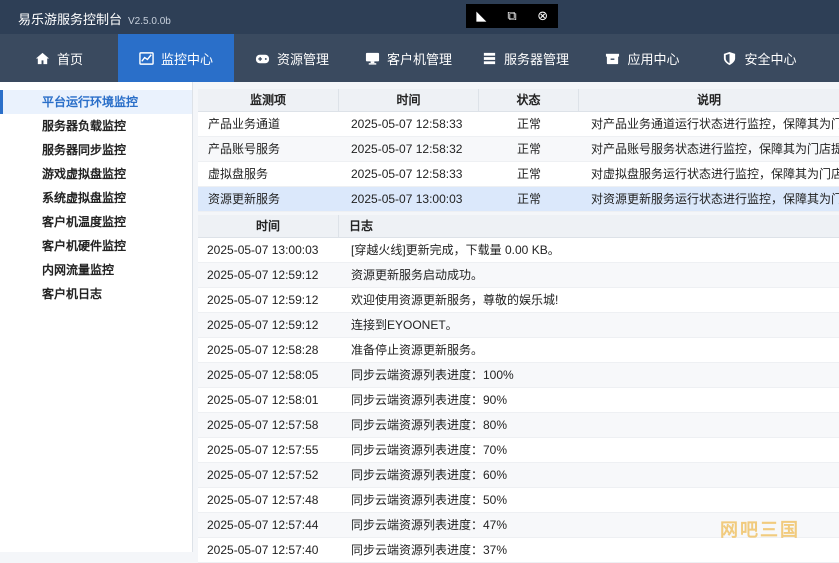  What do you see at coordinates (263, 425) in the screenshot?
I see `log-cell: 2025-05-07 12:57:58` at bounding box center [263, 425].